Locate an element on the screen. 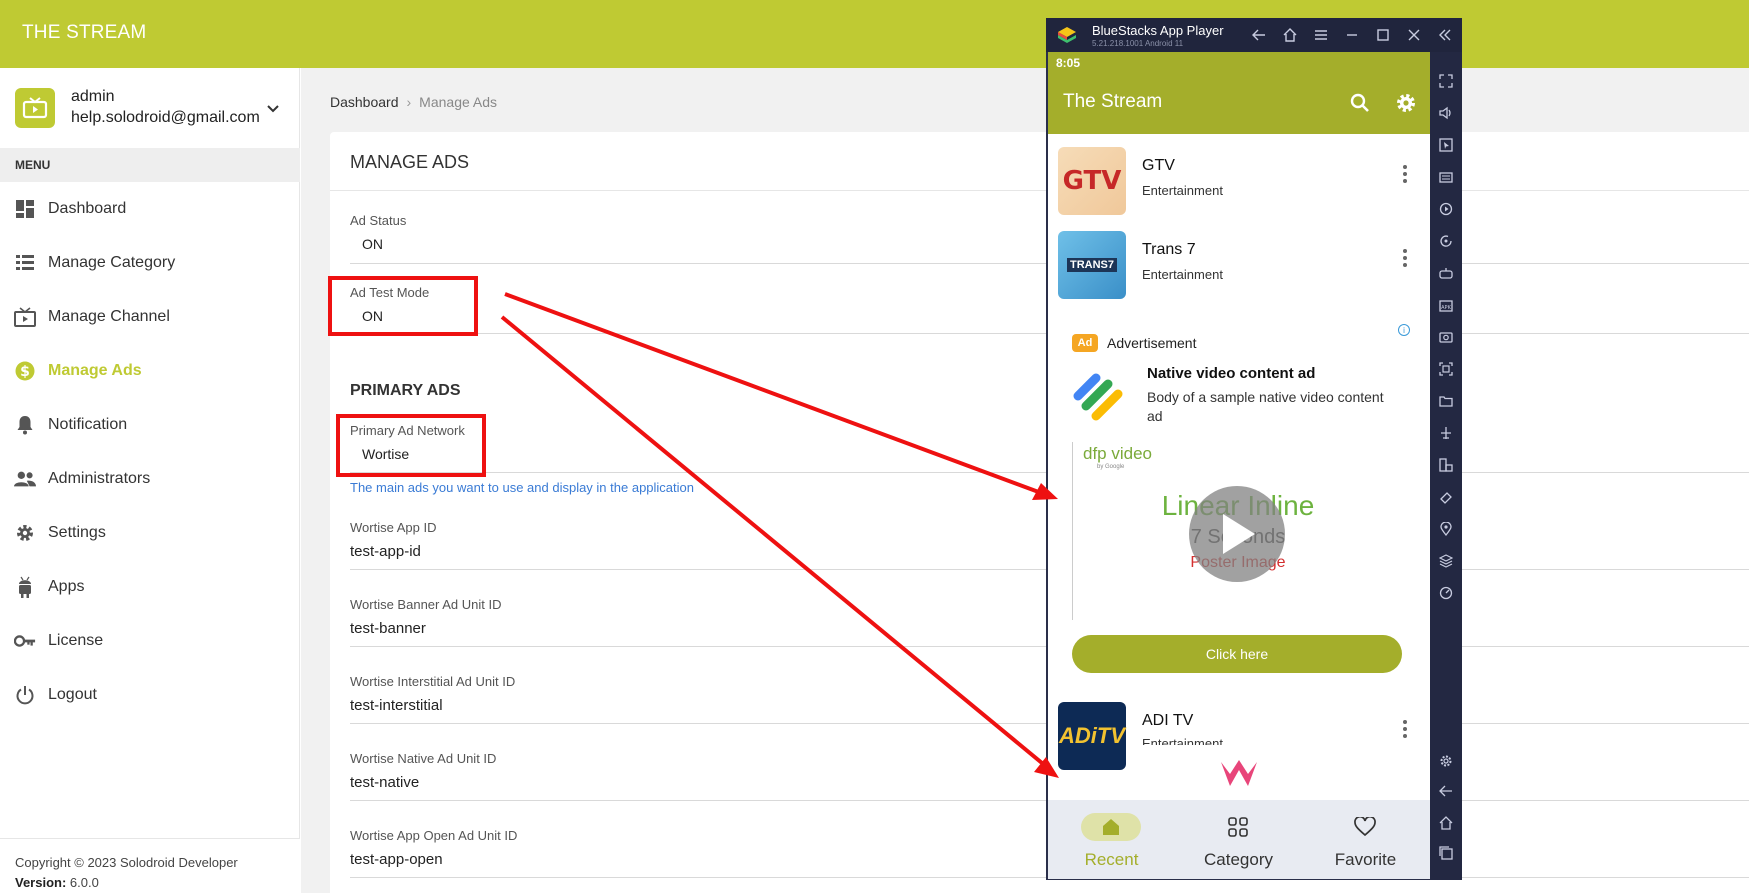  dashboard-icon is located at coordinates (25, 209).